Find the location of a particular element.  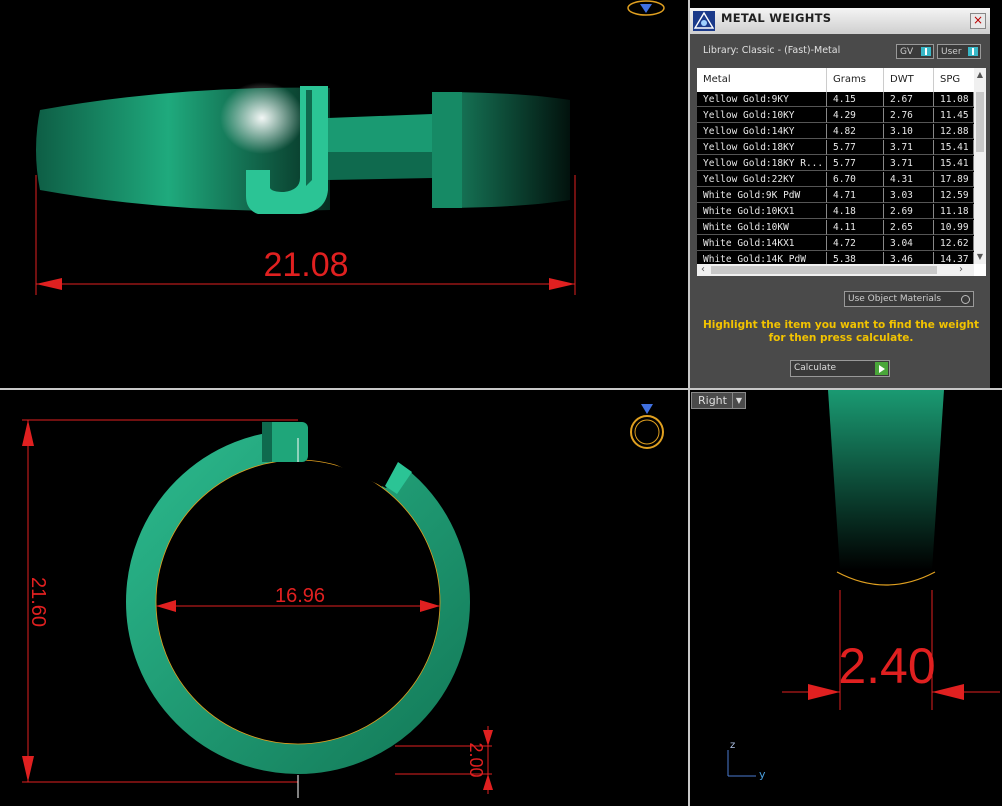

play-icon is located at coordinates (881, 368).